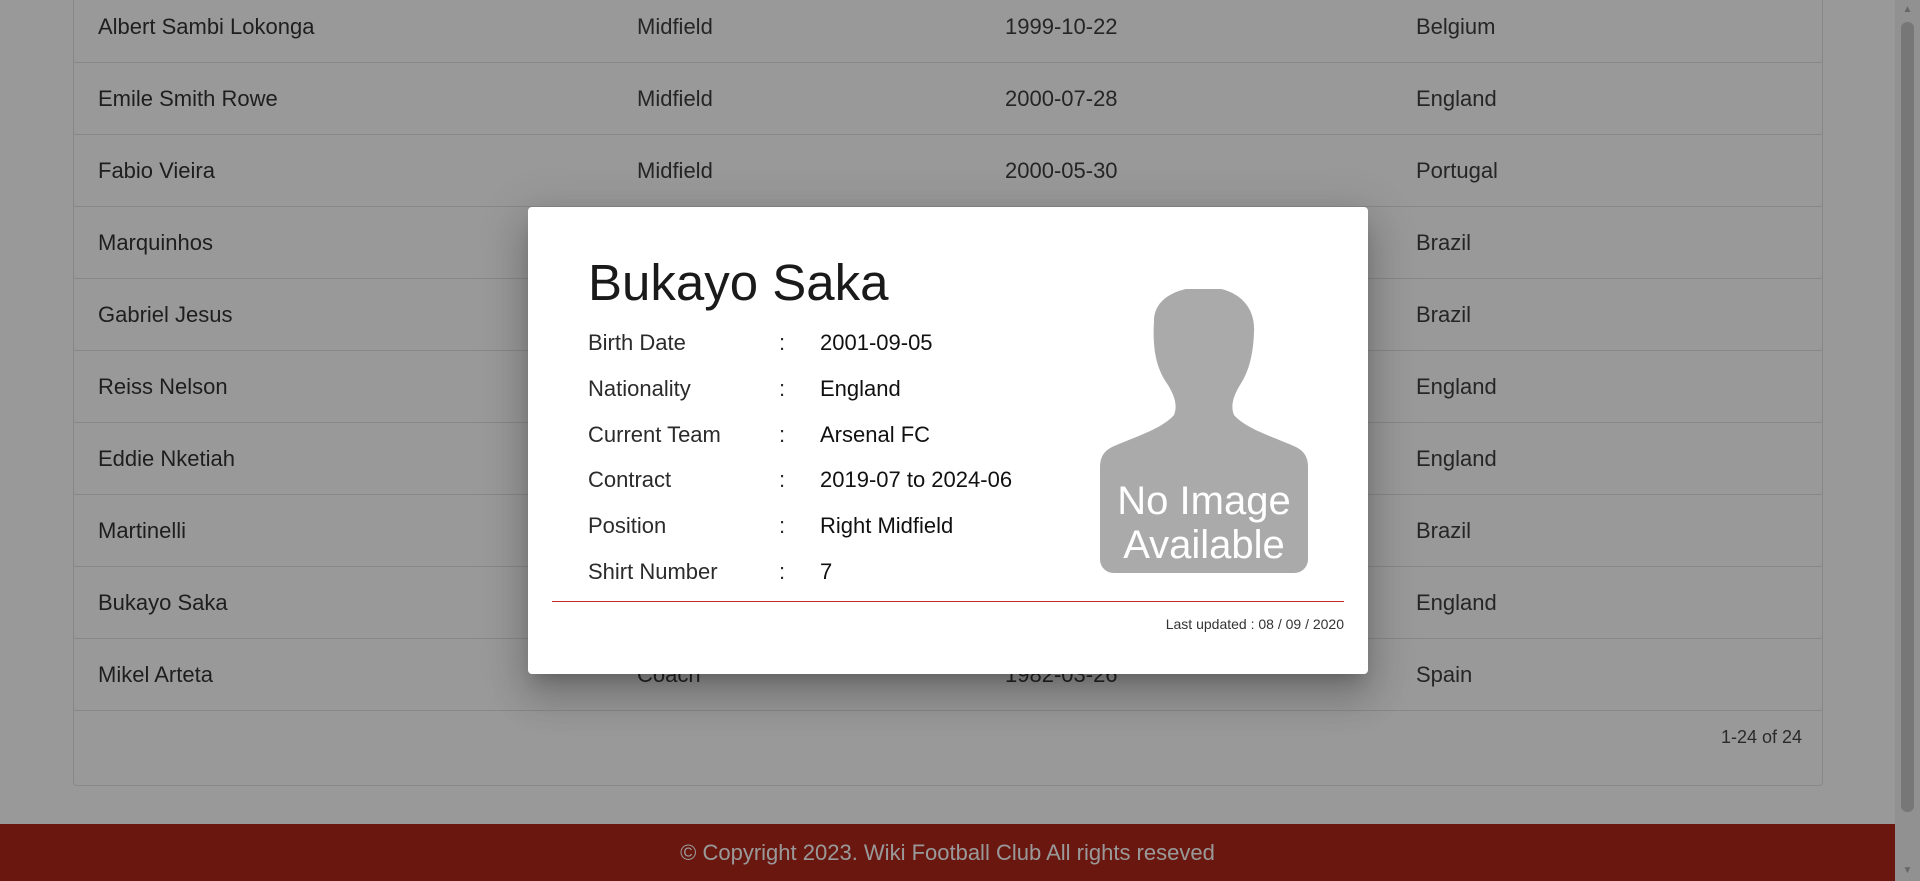 The height and width of the screenshot is (881, 1920). Describe the element at coordinates (876, 342) in the screenshot. I see `field-value: 2001-09-05` at that location.